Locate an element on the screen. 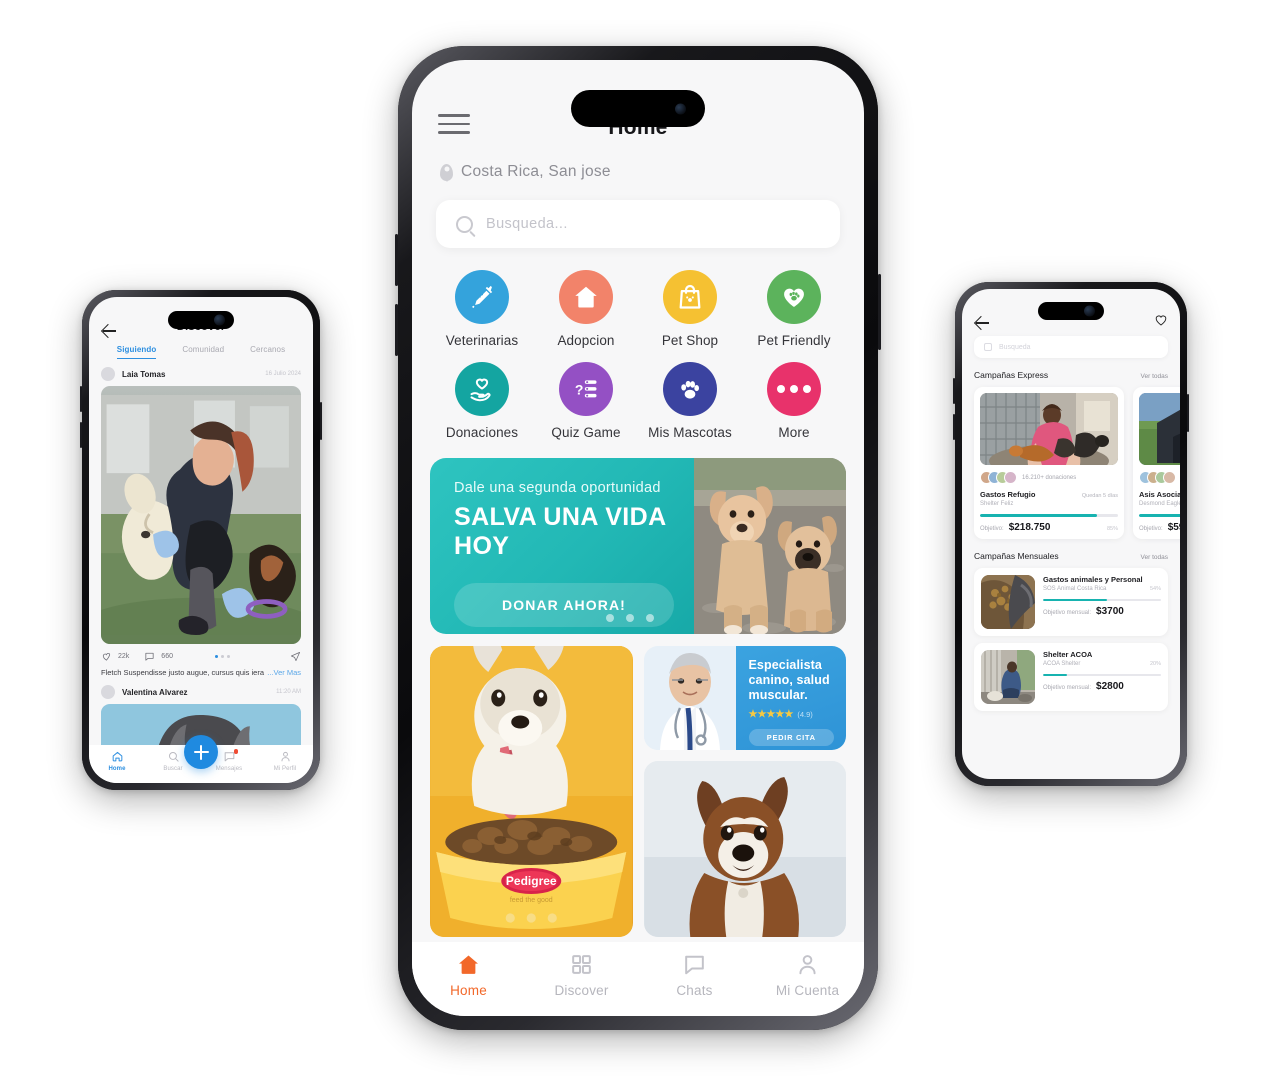 The image size is (1272, 1080). search-bar: Busqueda is located at coordinates (1071, 347).